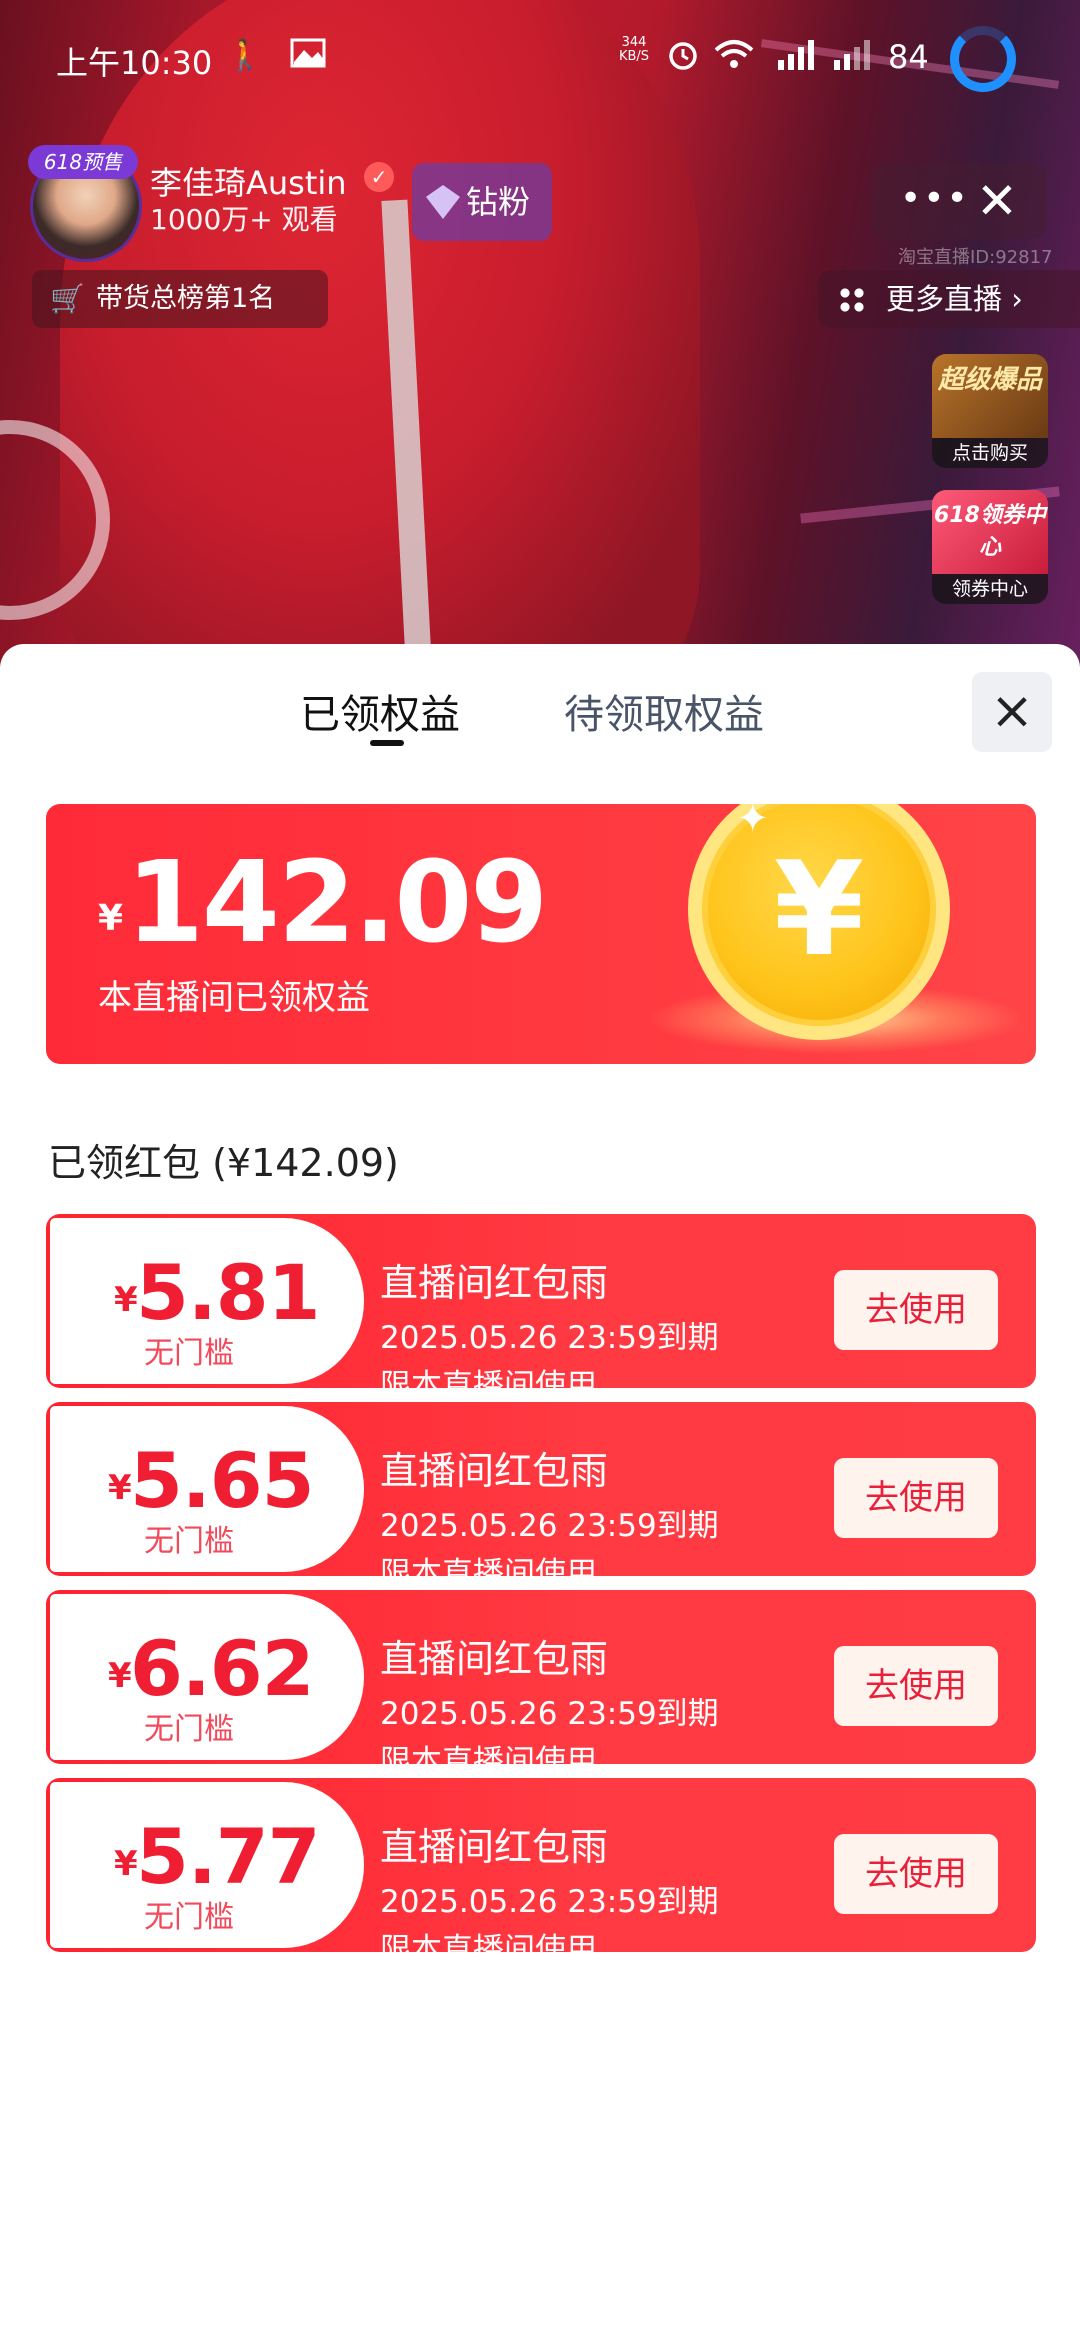 This screenshot has height=2340, width=1080. I want to click on more-live-button: 更多直播 ›, so click(949, 299).